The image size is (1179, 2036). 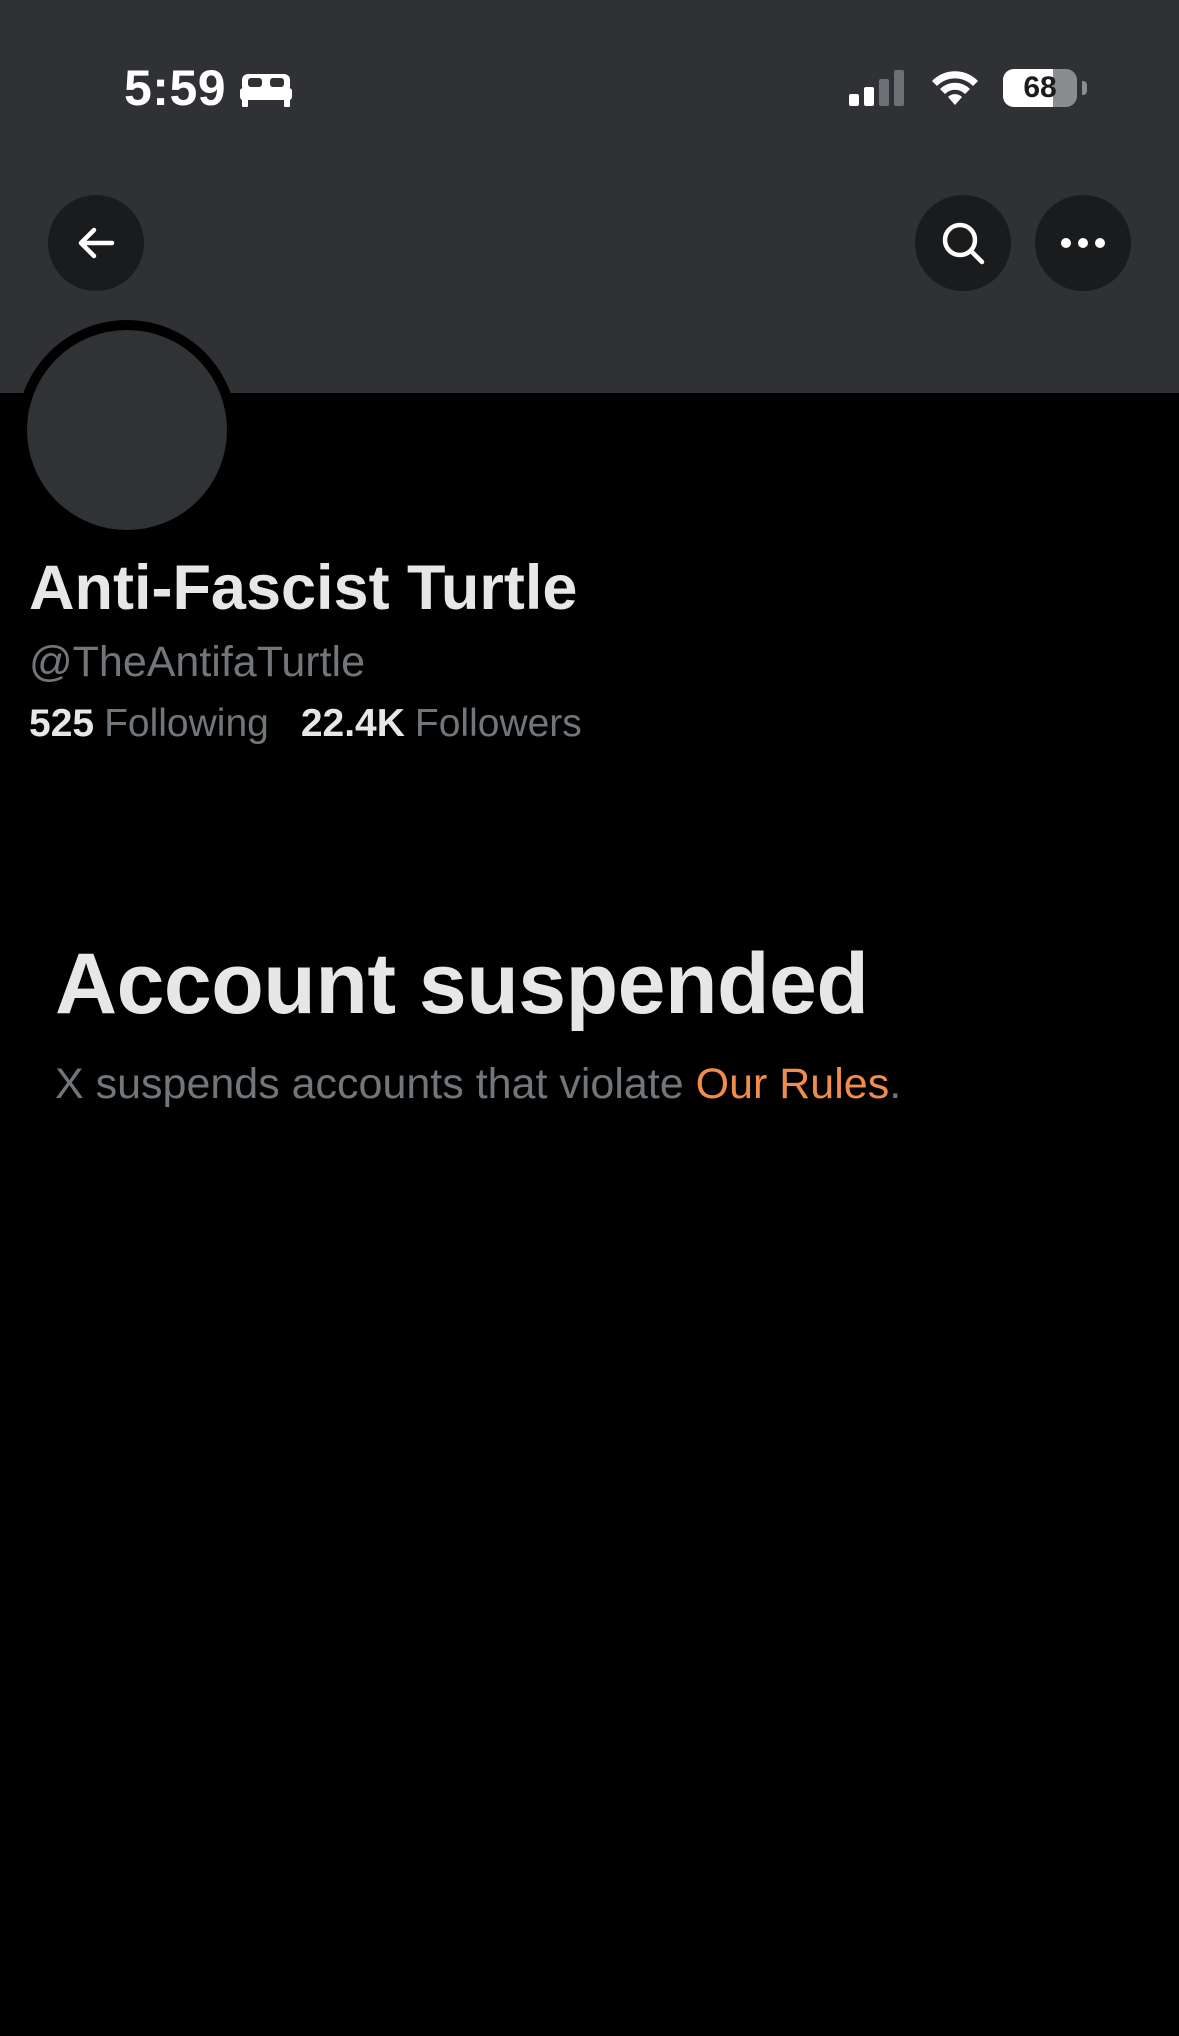 I want to click on following-stat: 525 Following, so click(x=149, y=724).